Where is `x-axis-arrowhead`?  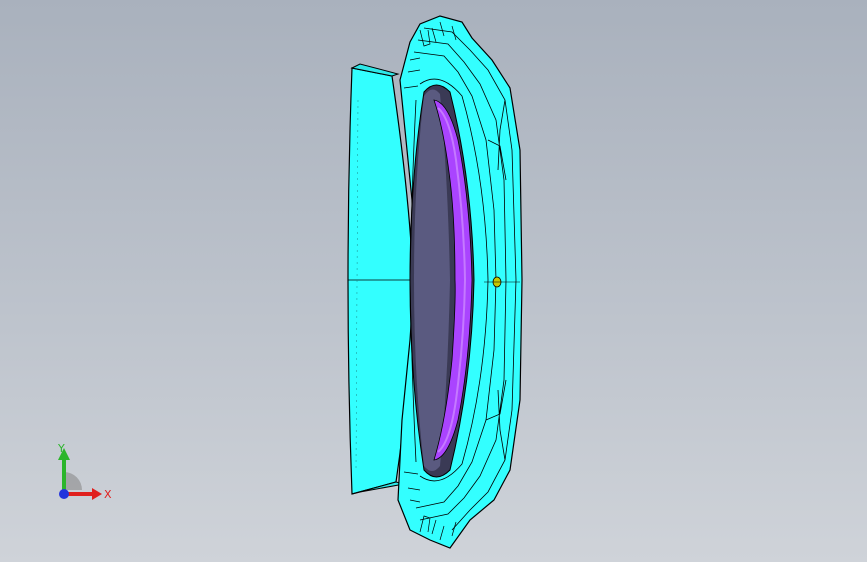 x-axis-arrowhead is located at coordinates (97, 494).